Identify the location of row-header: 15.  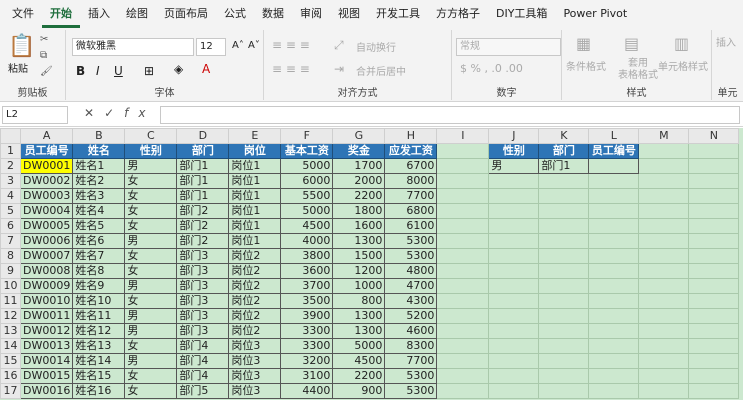
(10, 361).